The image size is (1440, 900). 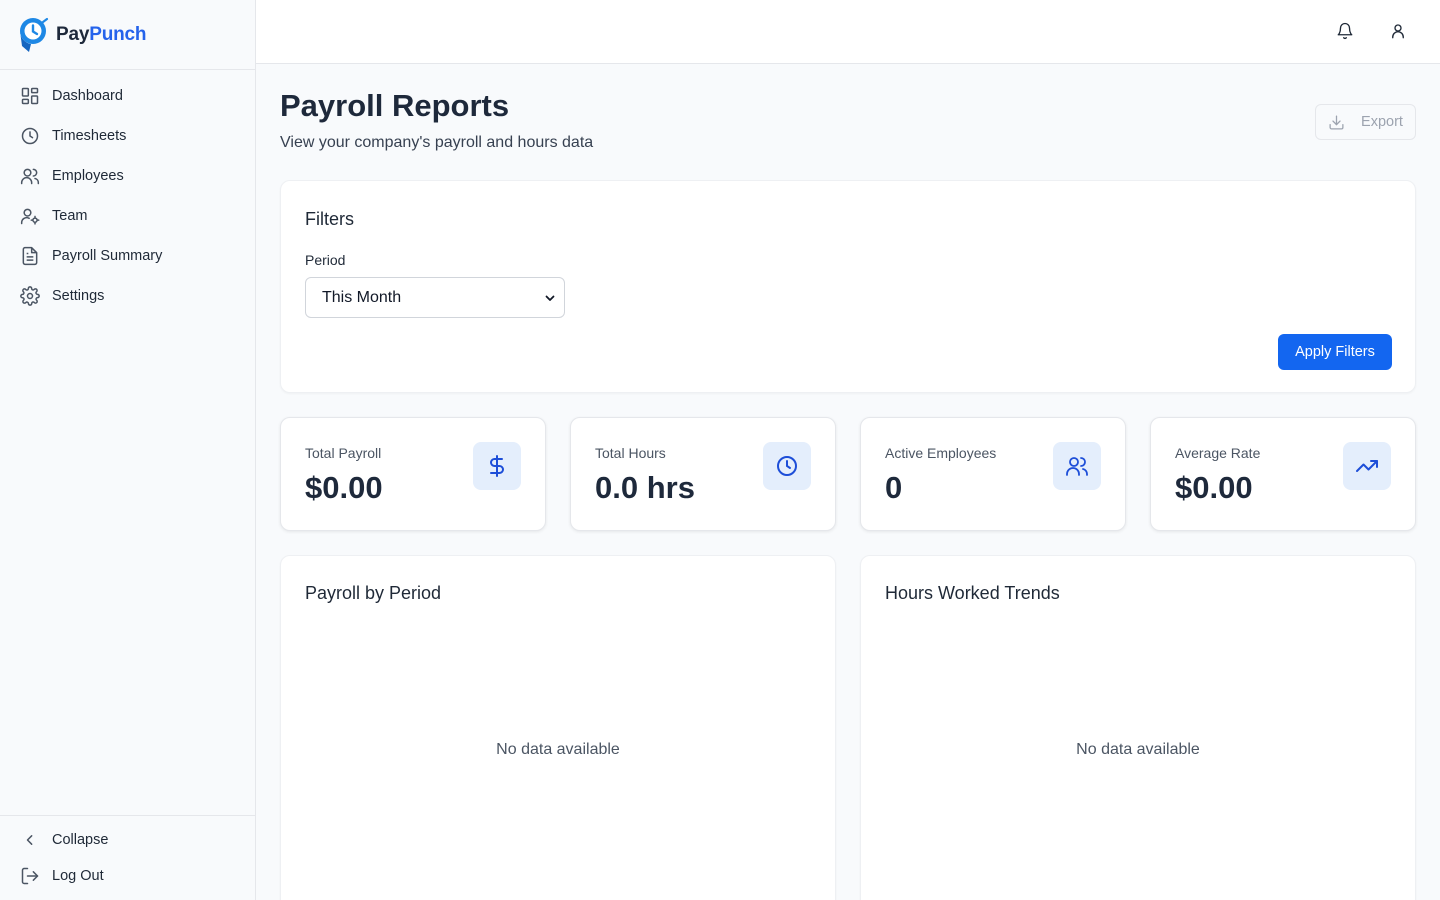 What do you see at coordinates (558, 727) in the screenshot?
I see `payroll-by-period-card: Payroll by Period No data available` at bounding box center [558, 727].